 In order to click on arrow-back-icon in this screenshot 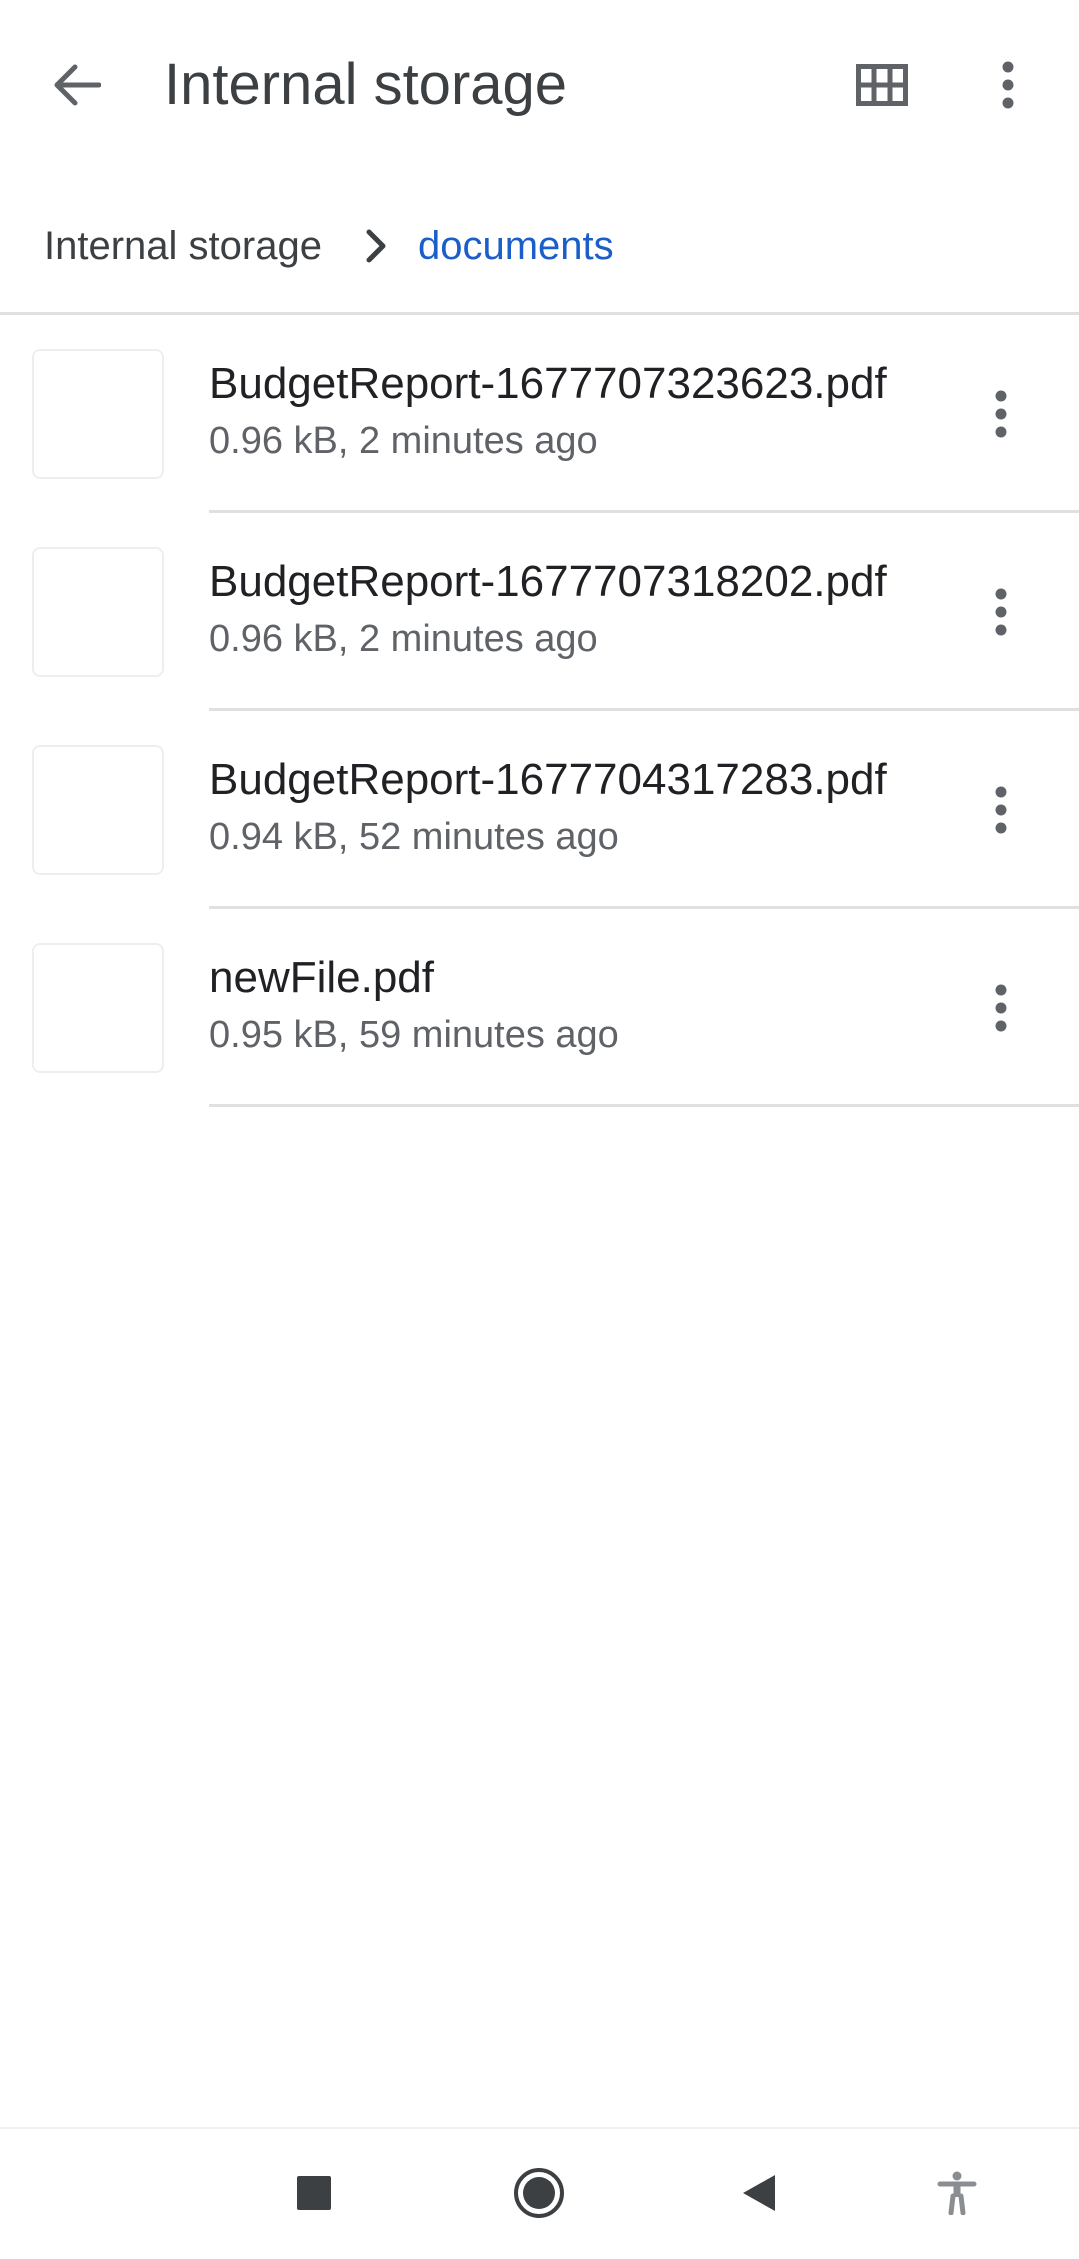, I will do `click(77, 85)`.